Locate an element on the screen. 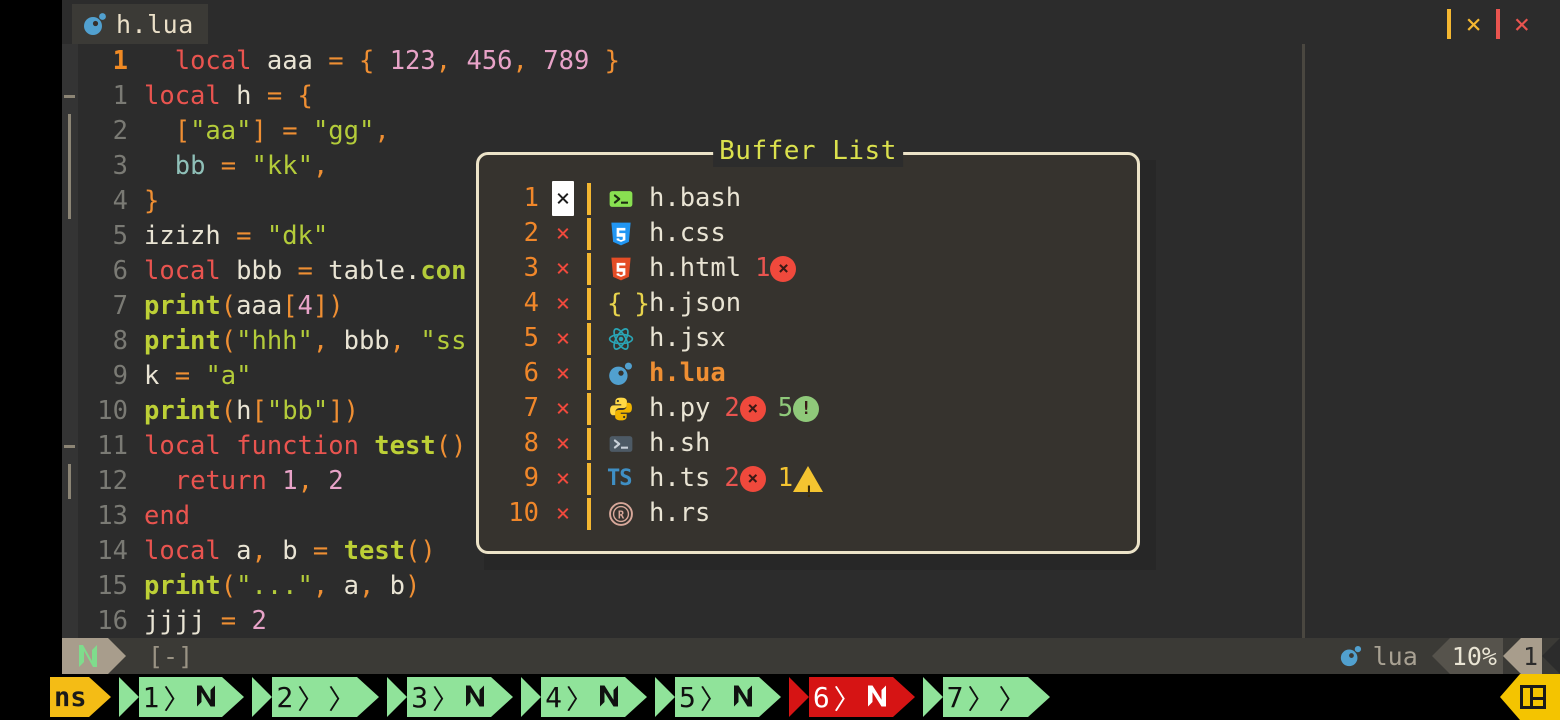 The height and width of the screenshot is (720, 1560). buffer-list-item: 8 × h.sh is located at coordinates (808, 443).